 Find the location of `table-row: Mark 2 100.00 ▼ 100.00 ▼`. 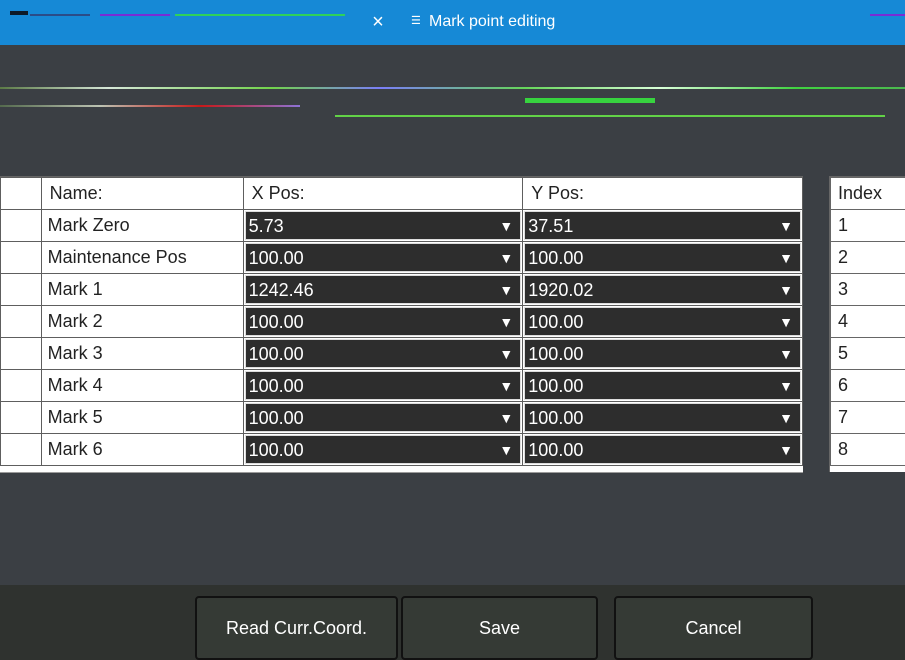

table-row: Mark 2 100.00 ▼ 100.00 ▼ is located at coordinates (401, 321).